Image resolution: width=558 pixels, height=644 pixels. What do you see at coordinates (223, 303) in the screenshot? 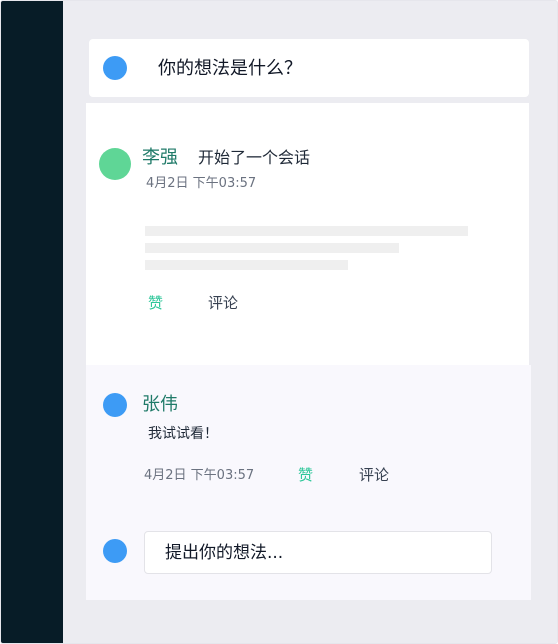
I see `comment-button: 评论` at bounding box center [223, 303].